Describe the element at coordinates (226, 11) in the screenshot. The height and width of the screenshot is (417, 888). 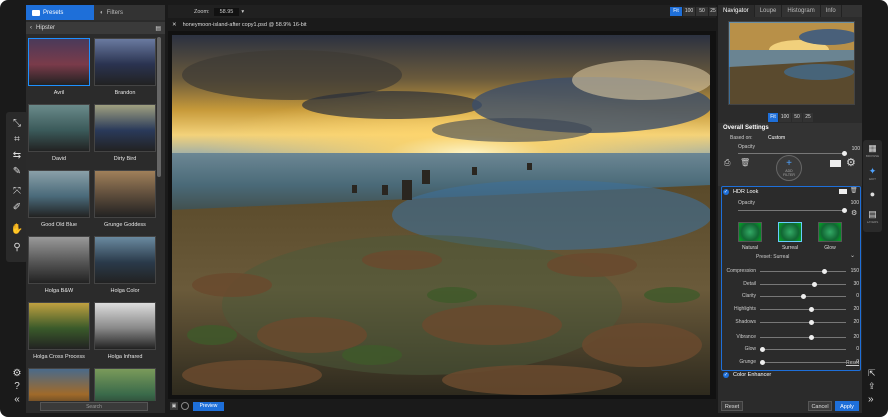
I see `zoom-input: 58.95` at that location.